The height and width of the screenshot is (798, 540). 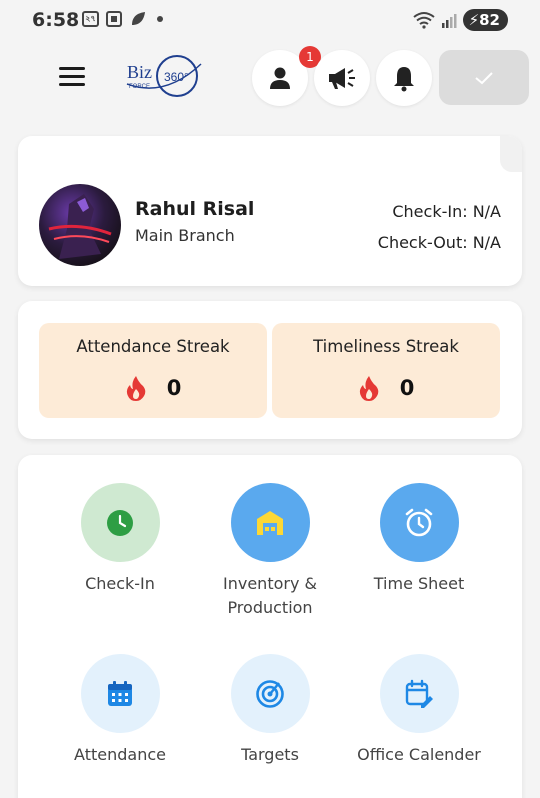 What do you see at coordinates (423, 20) in the screenshot?
I see `wifi-icon` at bounding box center [423, 20].